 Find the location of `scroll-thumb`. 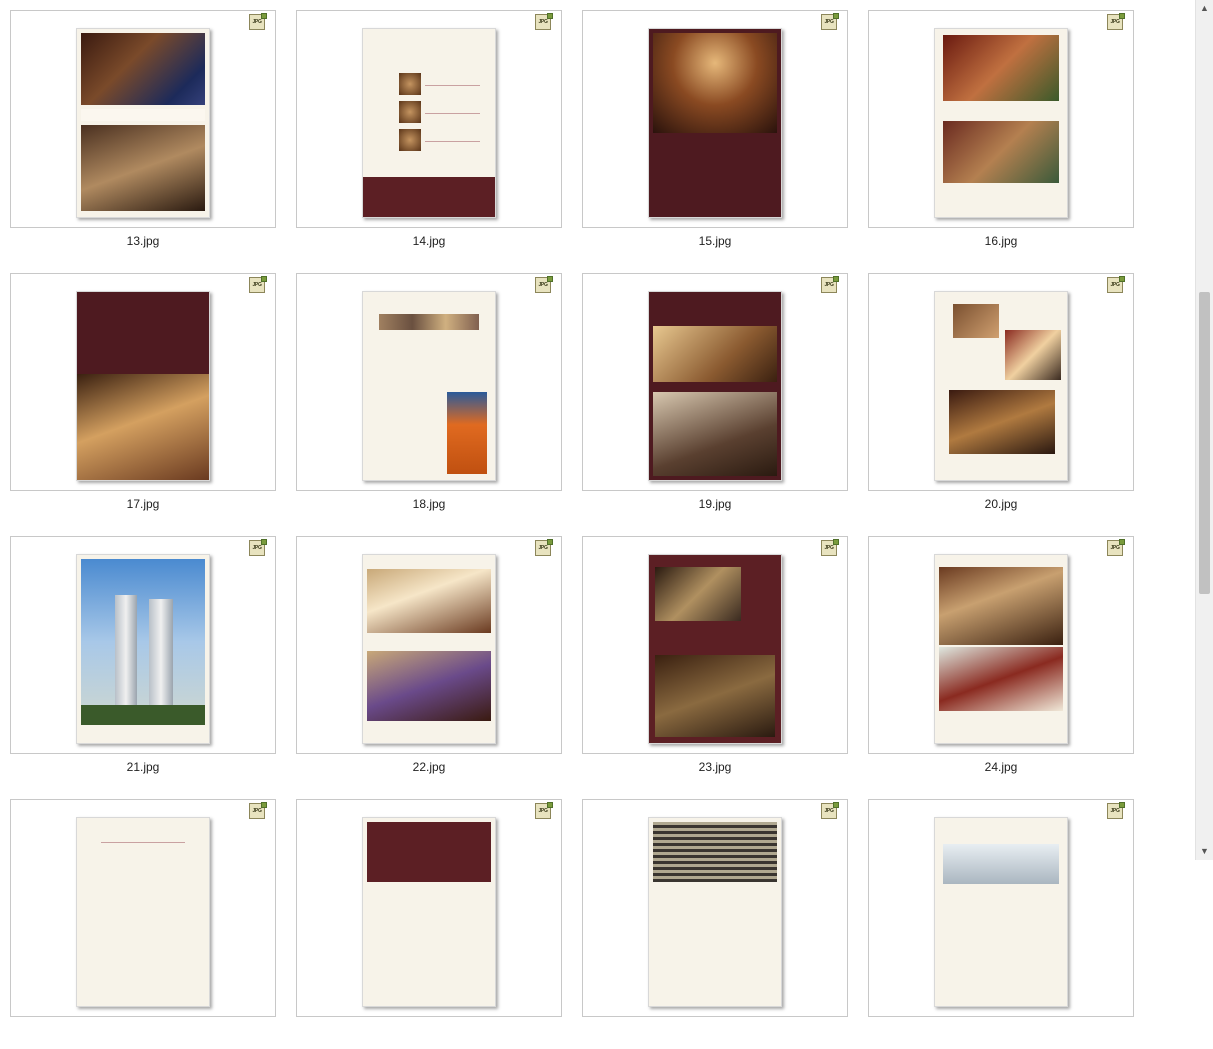

scroll-thumb is located at coordinates (1204, 443).